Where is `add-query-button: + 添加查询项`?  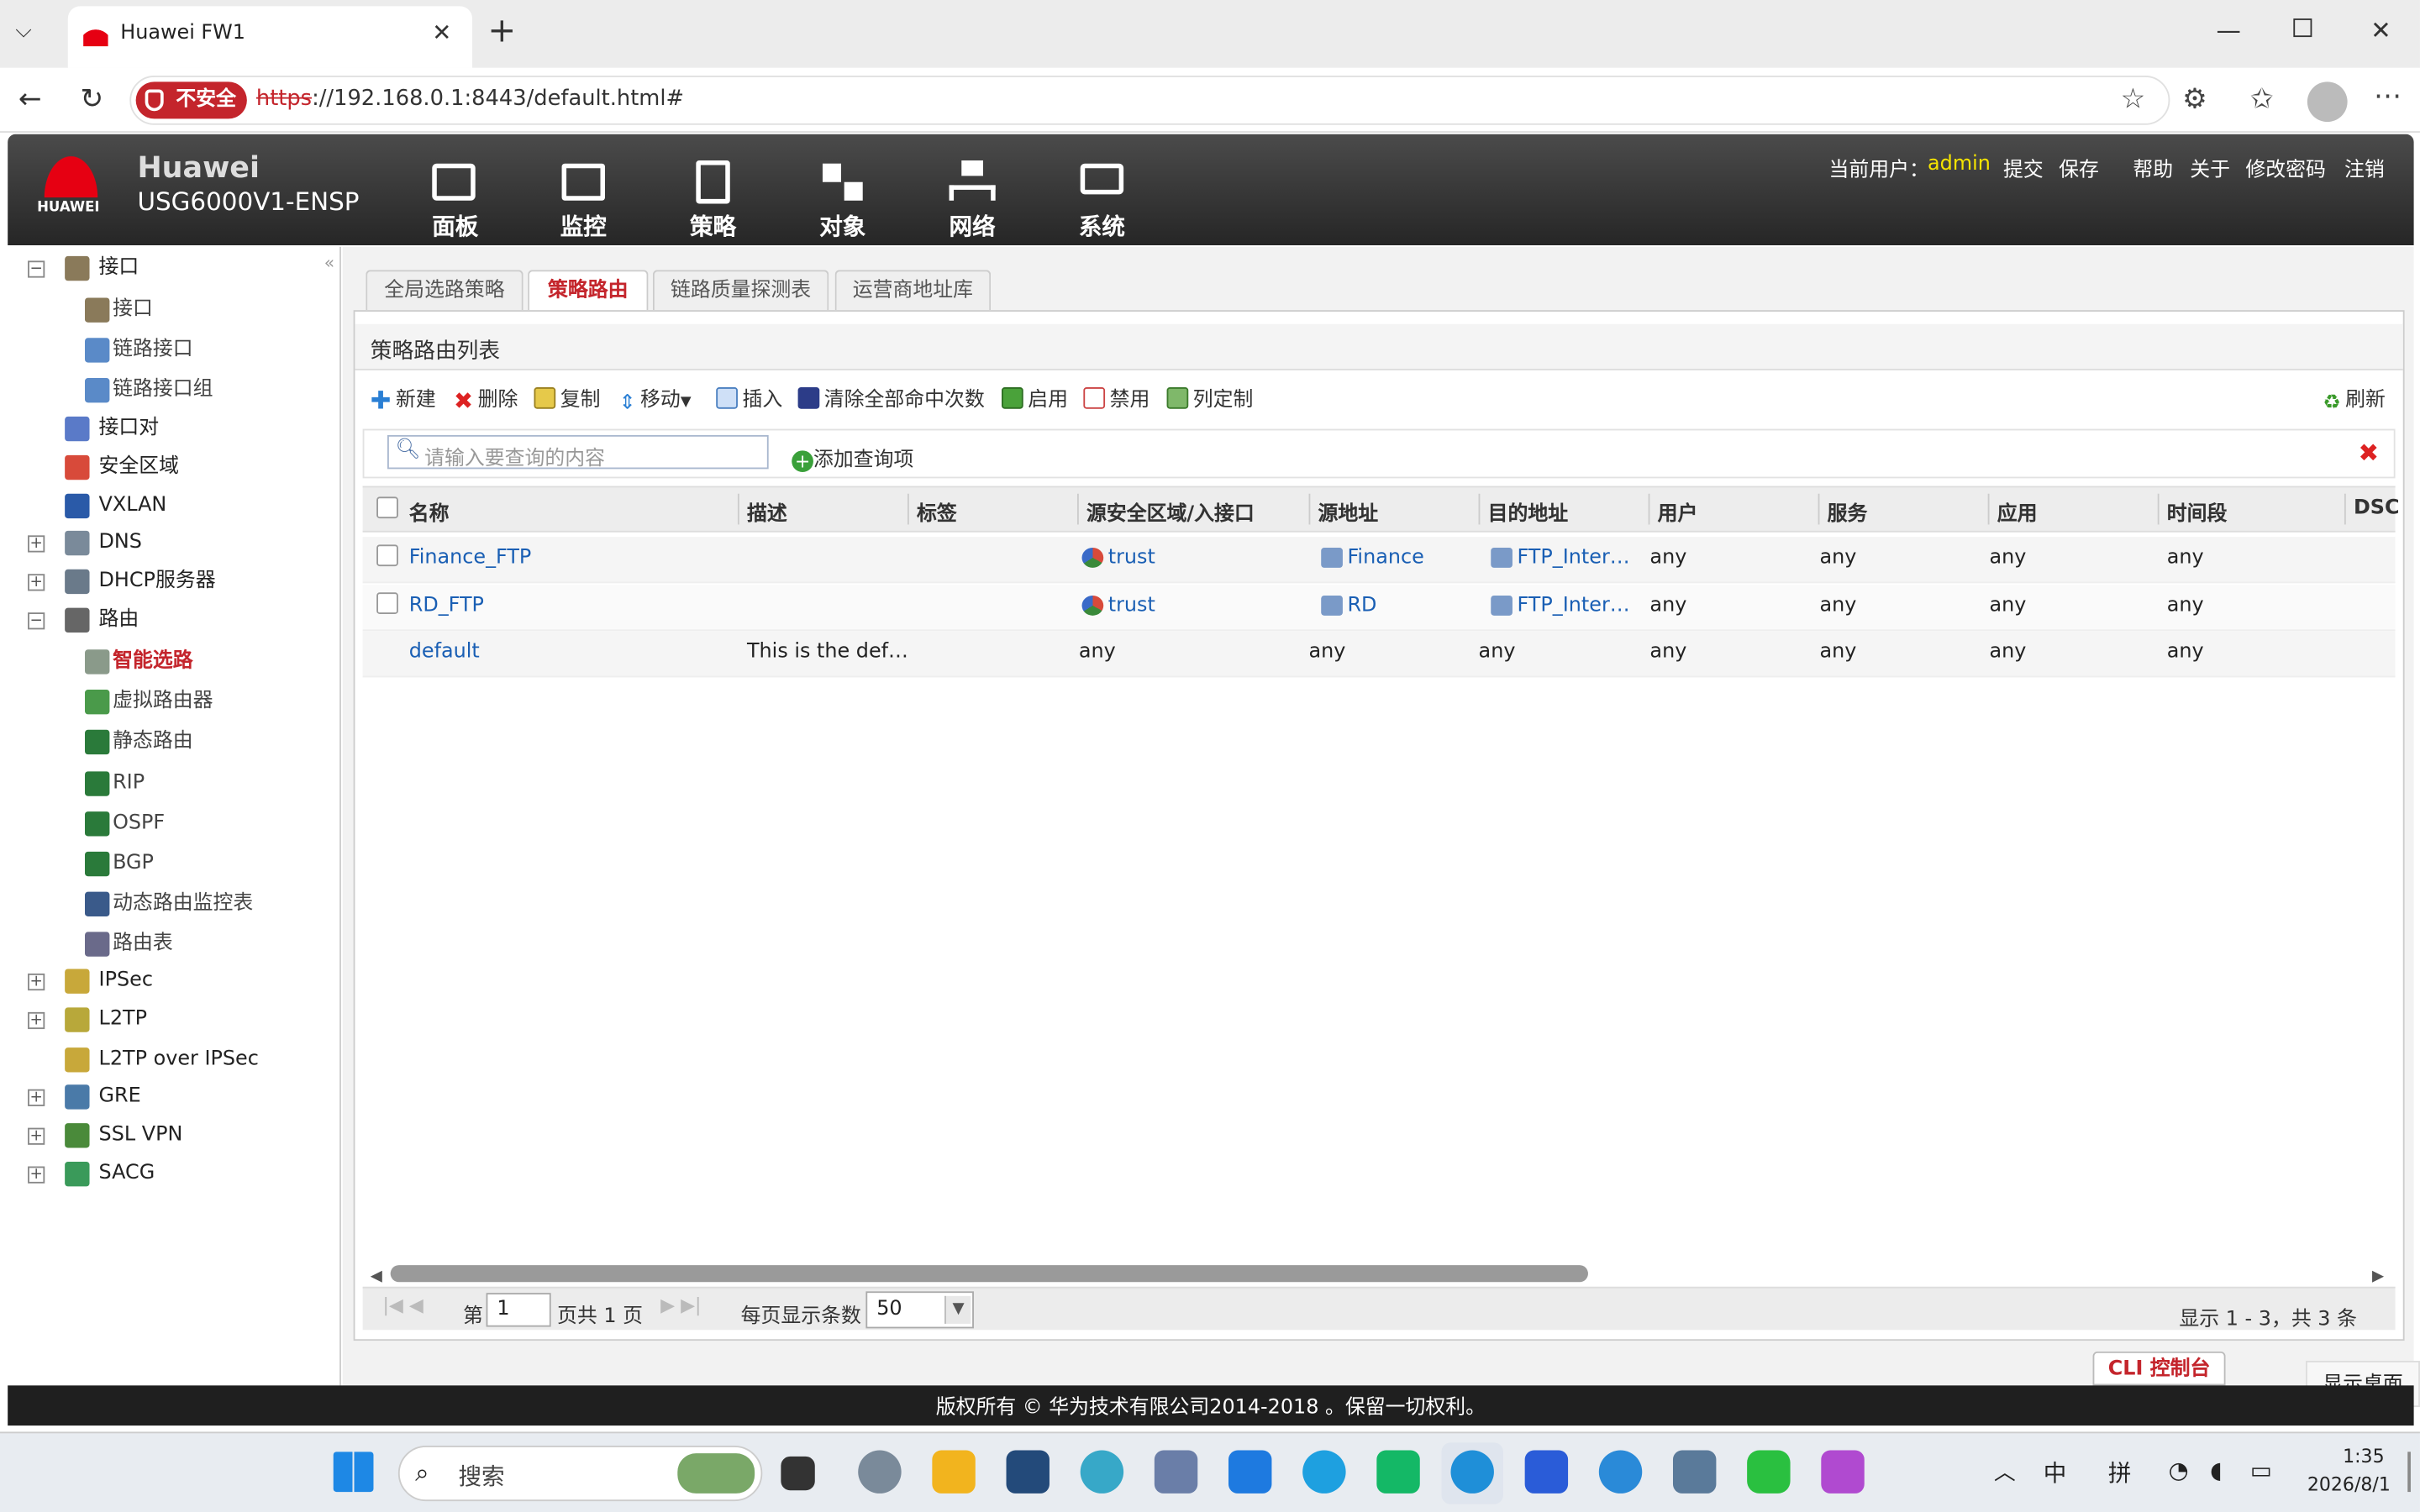
add-query-button: + 添加查询项 is located at coordinates (853, 458).